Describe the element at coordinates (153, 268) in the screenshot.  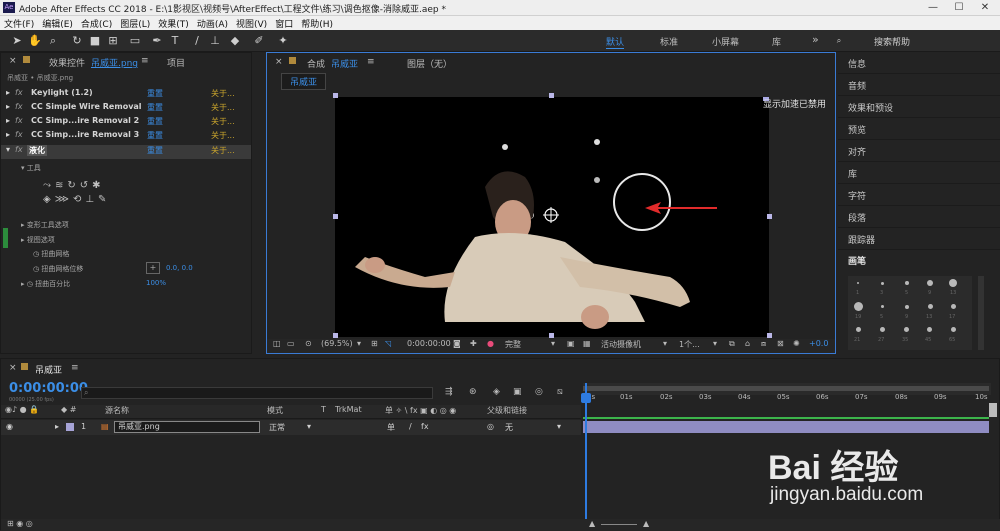
I see `crosshair-icon: +` at that location.